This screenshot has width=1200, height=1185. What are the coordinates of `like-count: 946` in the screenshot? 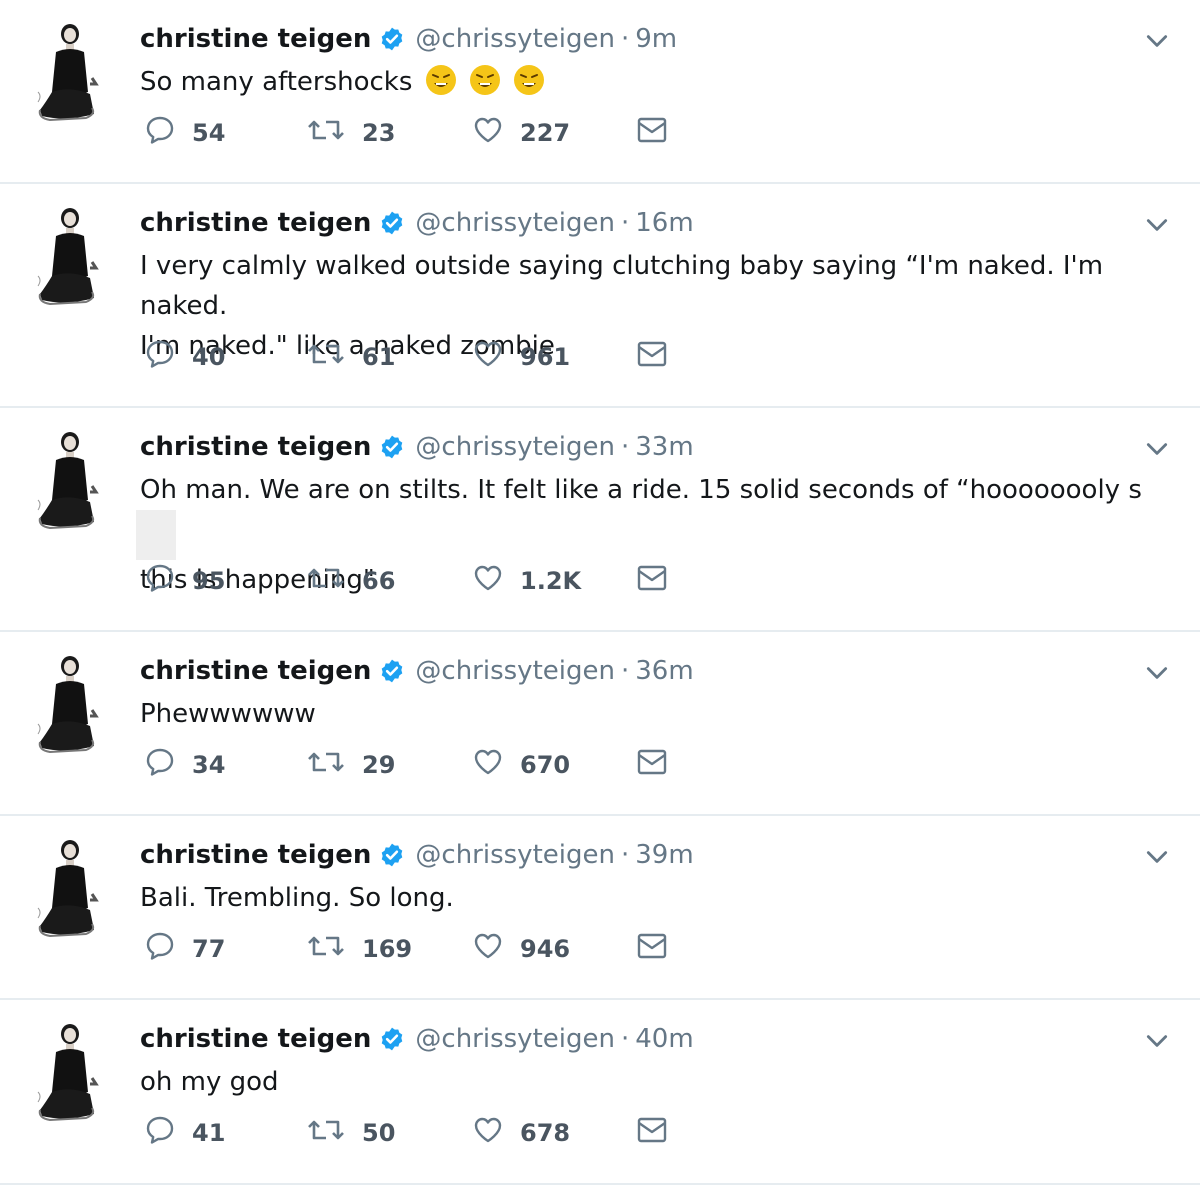 It's located at (545, 949).